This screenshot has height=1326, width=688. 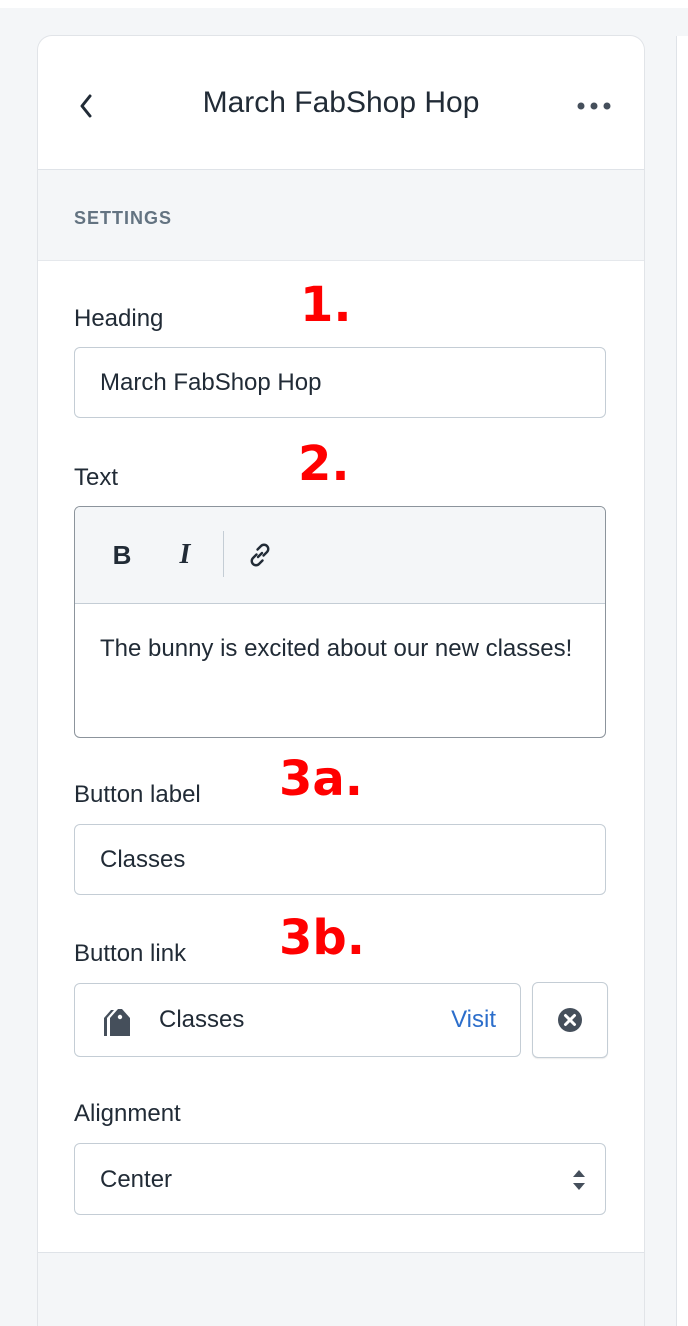 I want to click on alignment-select-value: Center, so click(x=136, y=1179).